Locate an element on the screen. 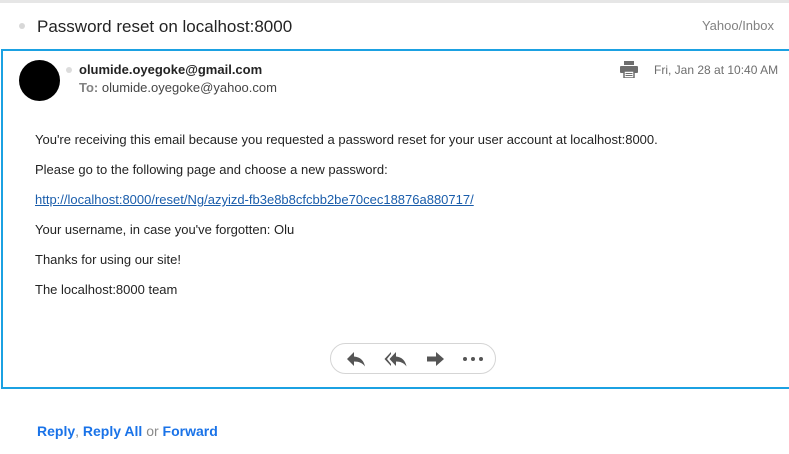 This screenshot has height=454, width=789. forward-link: Forward is located at coordinates (190, 431).